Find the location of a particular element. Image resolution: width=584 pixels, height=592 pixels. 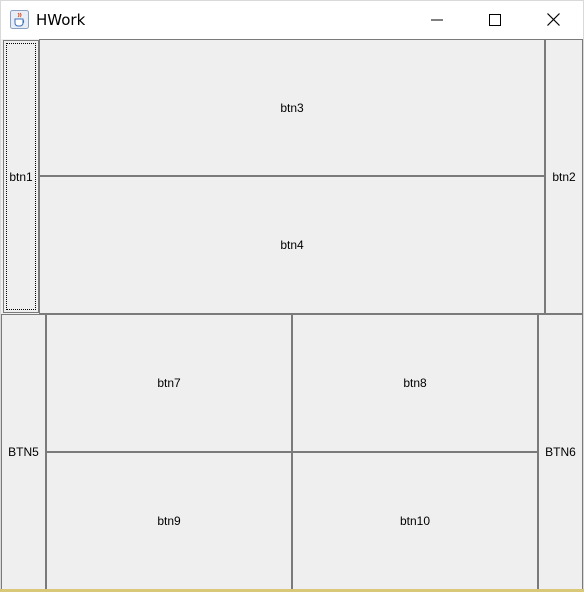

maximize-icon is located at coordinates (495, 20).